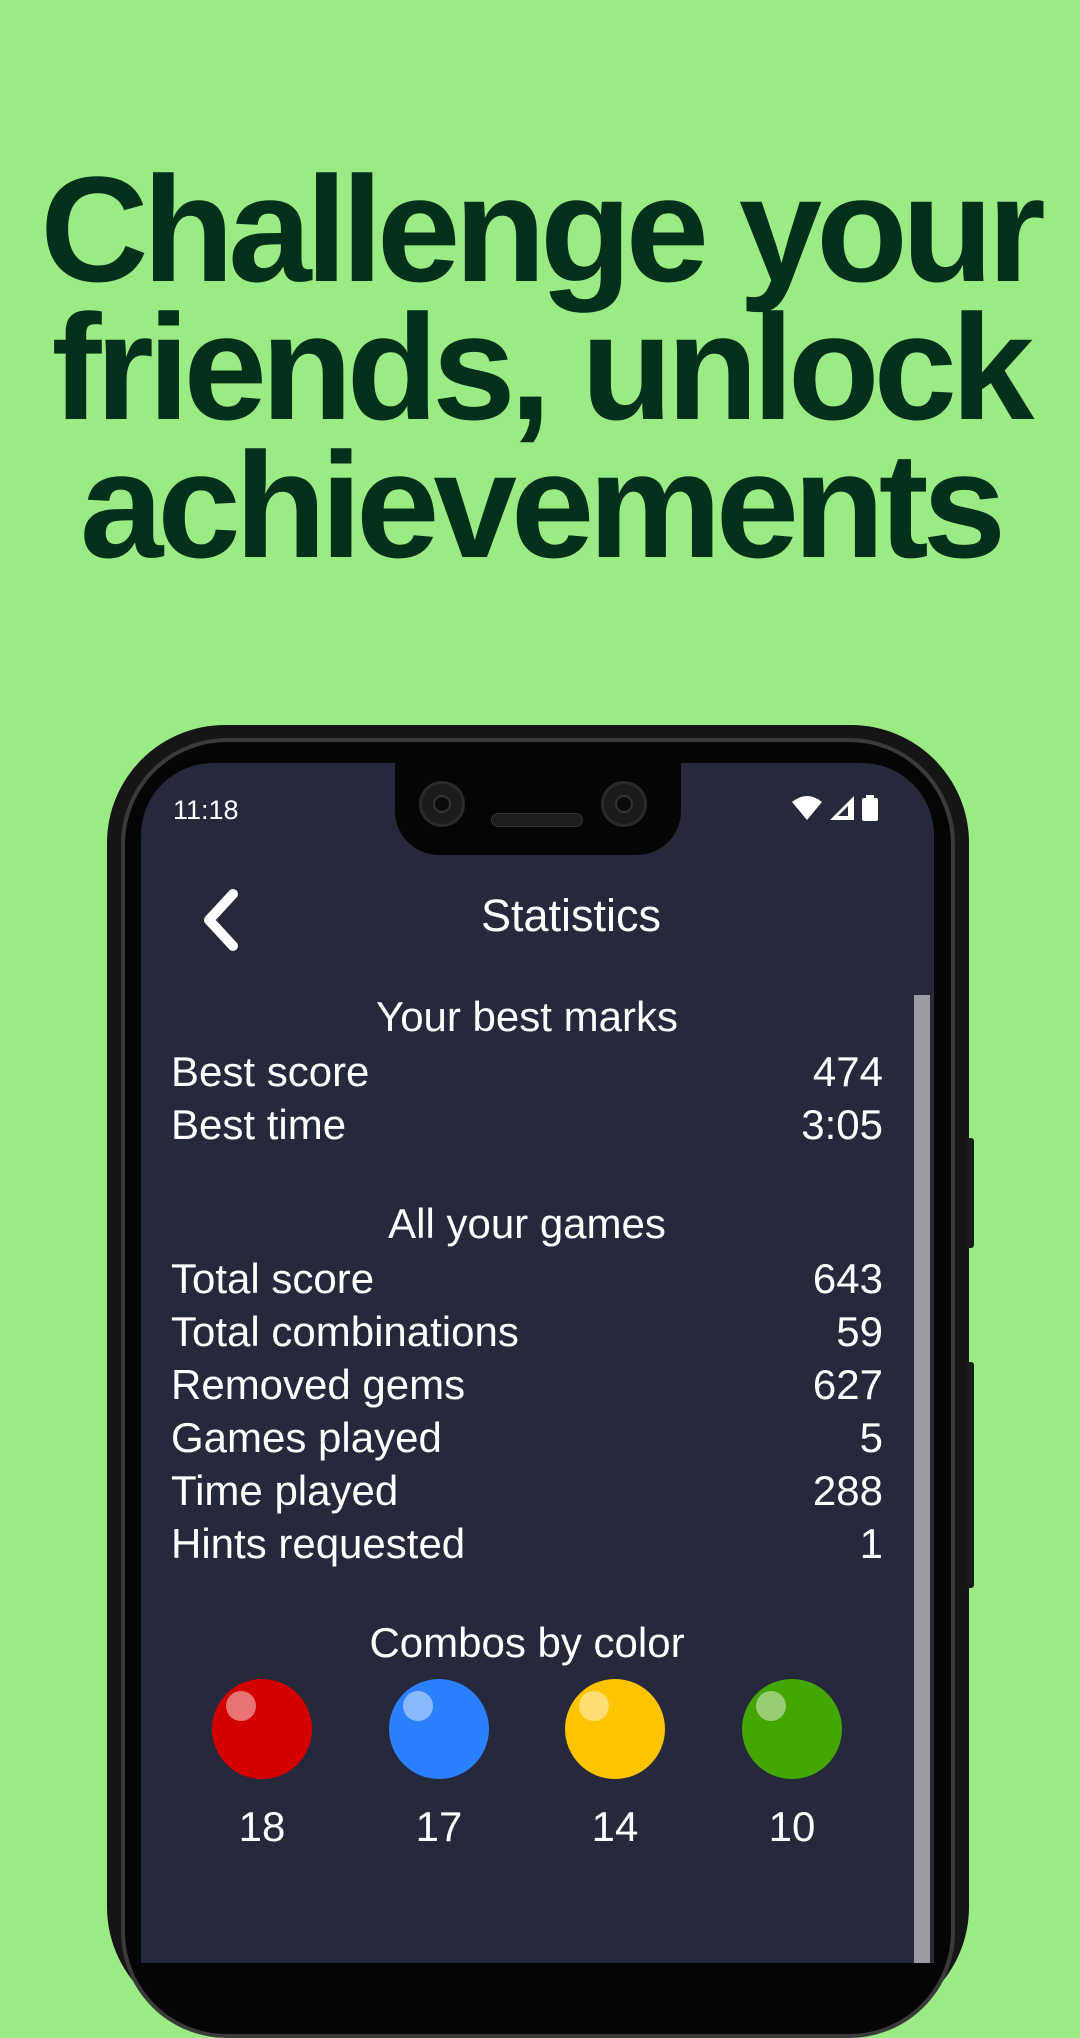 Image resolution: width=1080 pixels, height=2038 pixels. I want to click on stat-label: Total combinations, so click(345, 1331).